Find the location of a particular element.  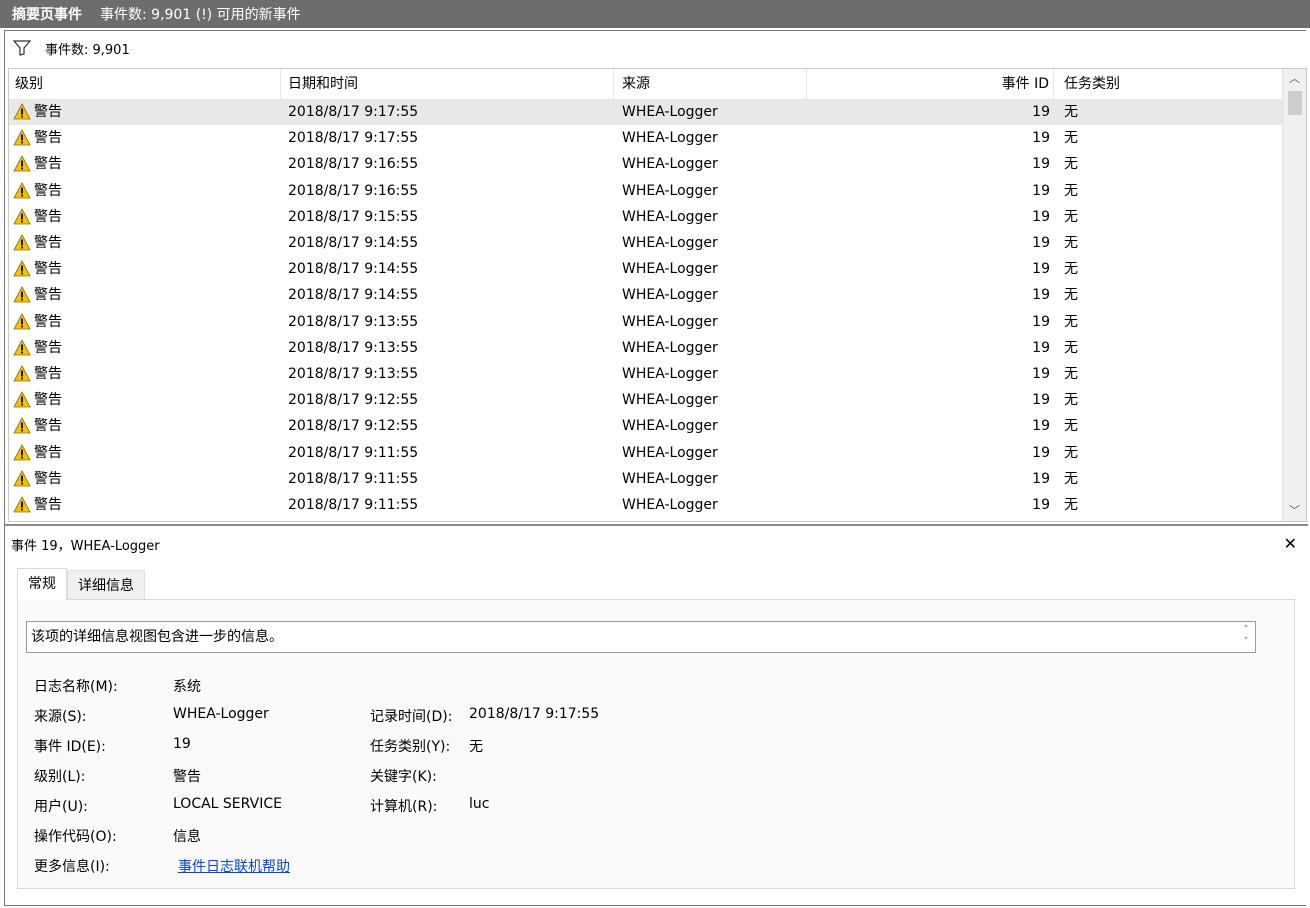

description-scroll-arrows: ˄ ˅ is located at coordinates (1246, 637).